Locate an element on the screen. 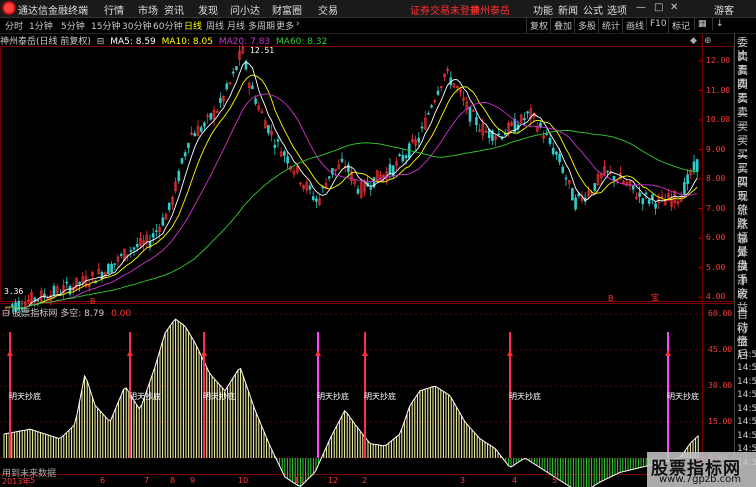 This screenshot has width=756, height=487. price-tick-label: 7.00 is located at coordinates (716, 208).